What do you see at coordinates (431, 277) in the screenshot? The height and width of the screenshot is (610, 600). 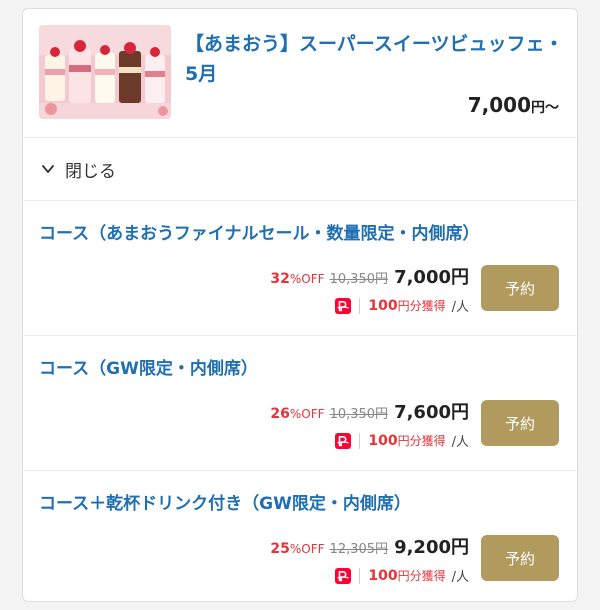 I see `course-price: 7,000円` at bounding box center [431, 277].